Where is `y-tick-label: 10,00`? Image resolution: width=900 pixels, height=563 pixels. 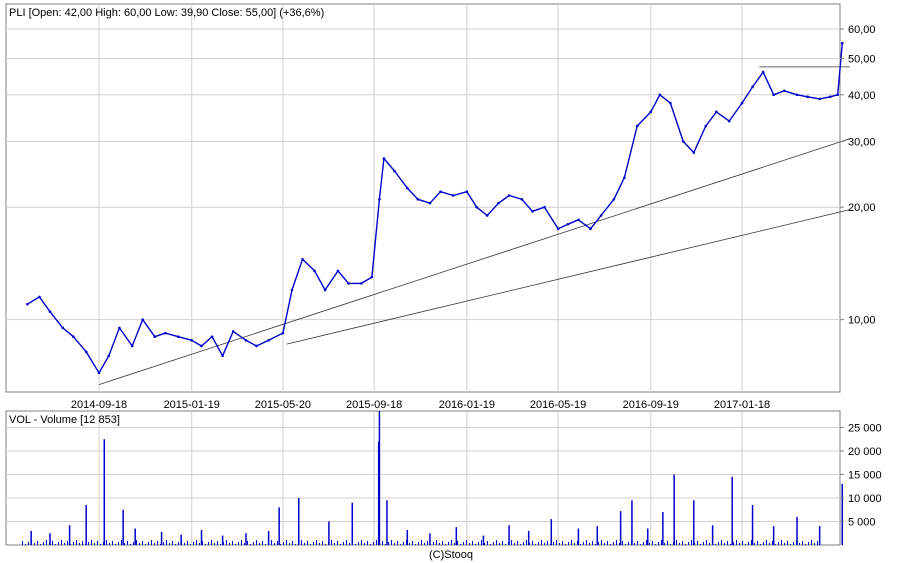
y-tick-label: 10,00 is located at coordinates (862, 321).